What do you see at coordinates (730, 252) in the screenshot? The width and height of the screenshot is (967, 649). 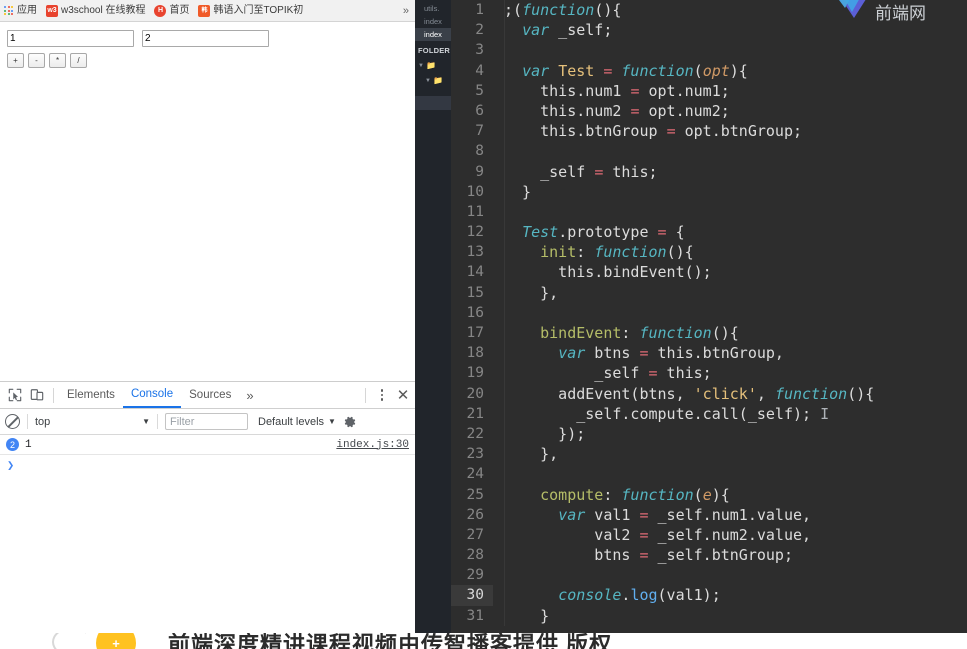 I see `code-line-text: init: function(){` at bounding box center [730, 252].